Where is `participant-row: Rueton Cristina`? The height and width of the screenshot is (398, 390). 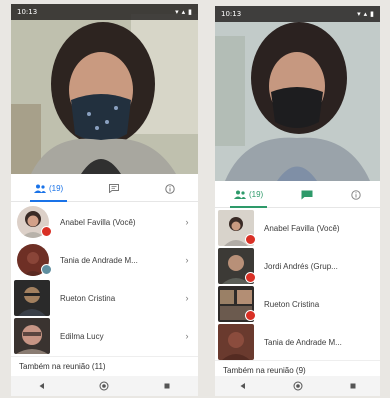 participant-row: Rueton Cristina is located at coordinates (297, 304).